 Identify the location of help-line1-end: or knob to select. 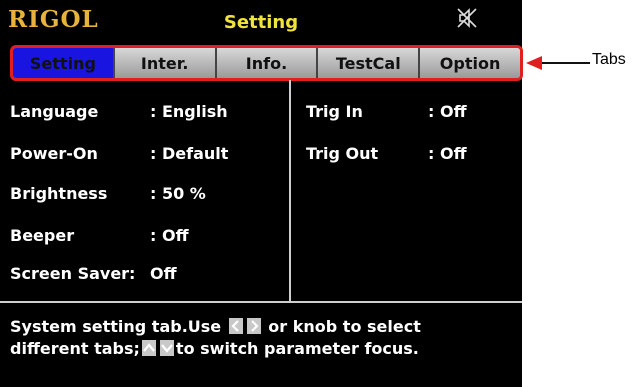
(344, 326).